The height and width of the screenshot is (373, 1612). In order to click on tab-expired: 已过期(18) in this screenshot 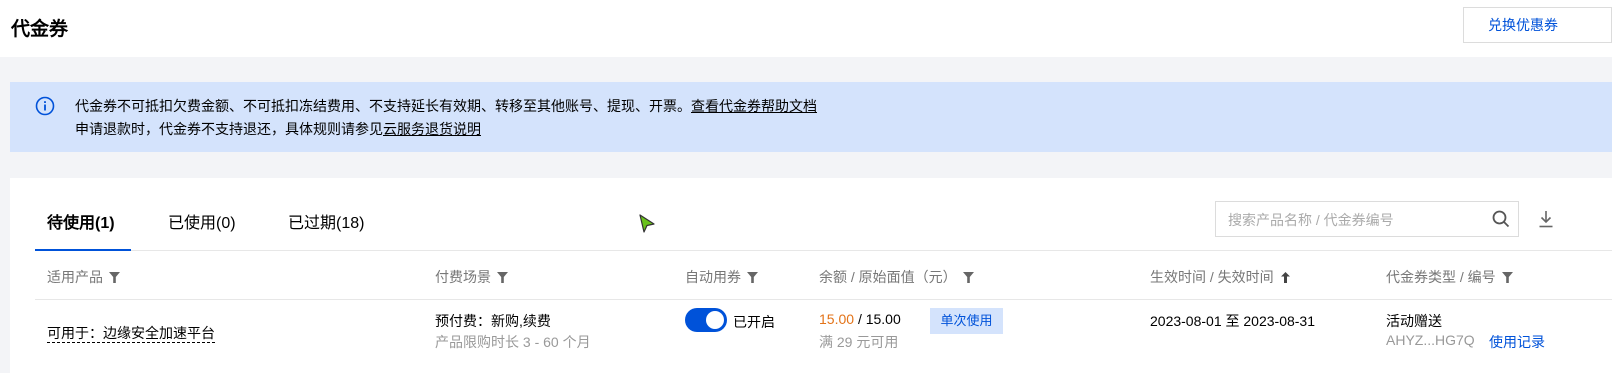, I will do `click(326, 221)`.